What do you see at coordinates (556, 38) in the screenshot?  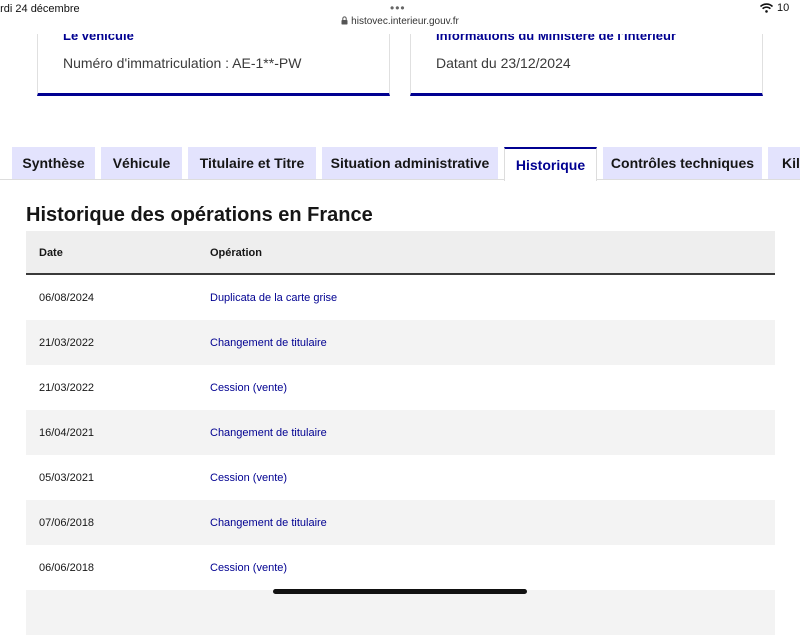 I see `ministry-card-title: Informations du Ministère de l'Intérieur` at bounding box center [556, 38].